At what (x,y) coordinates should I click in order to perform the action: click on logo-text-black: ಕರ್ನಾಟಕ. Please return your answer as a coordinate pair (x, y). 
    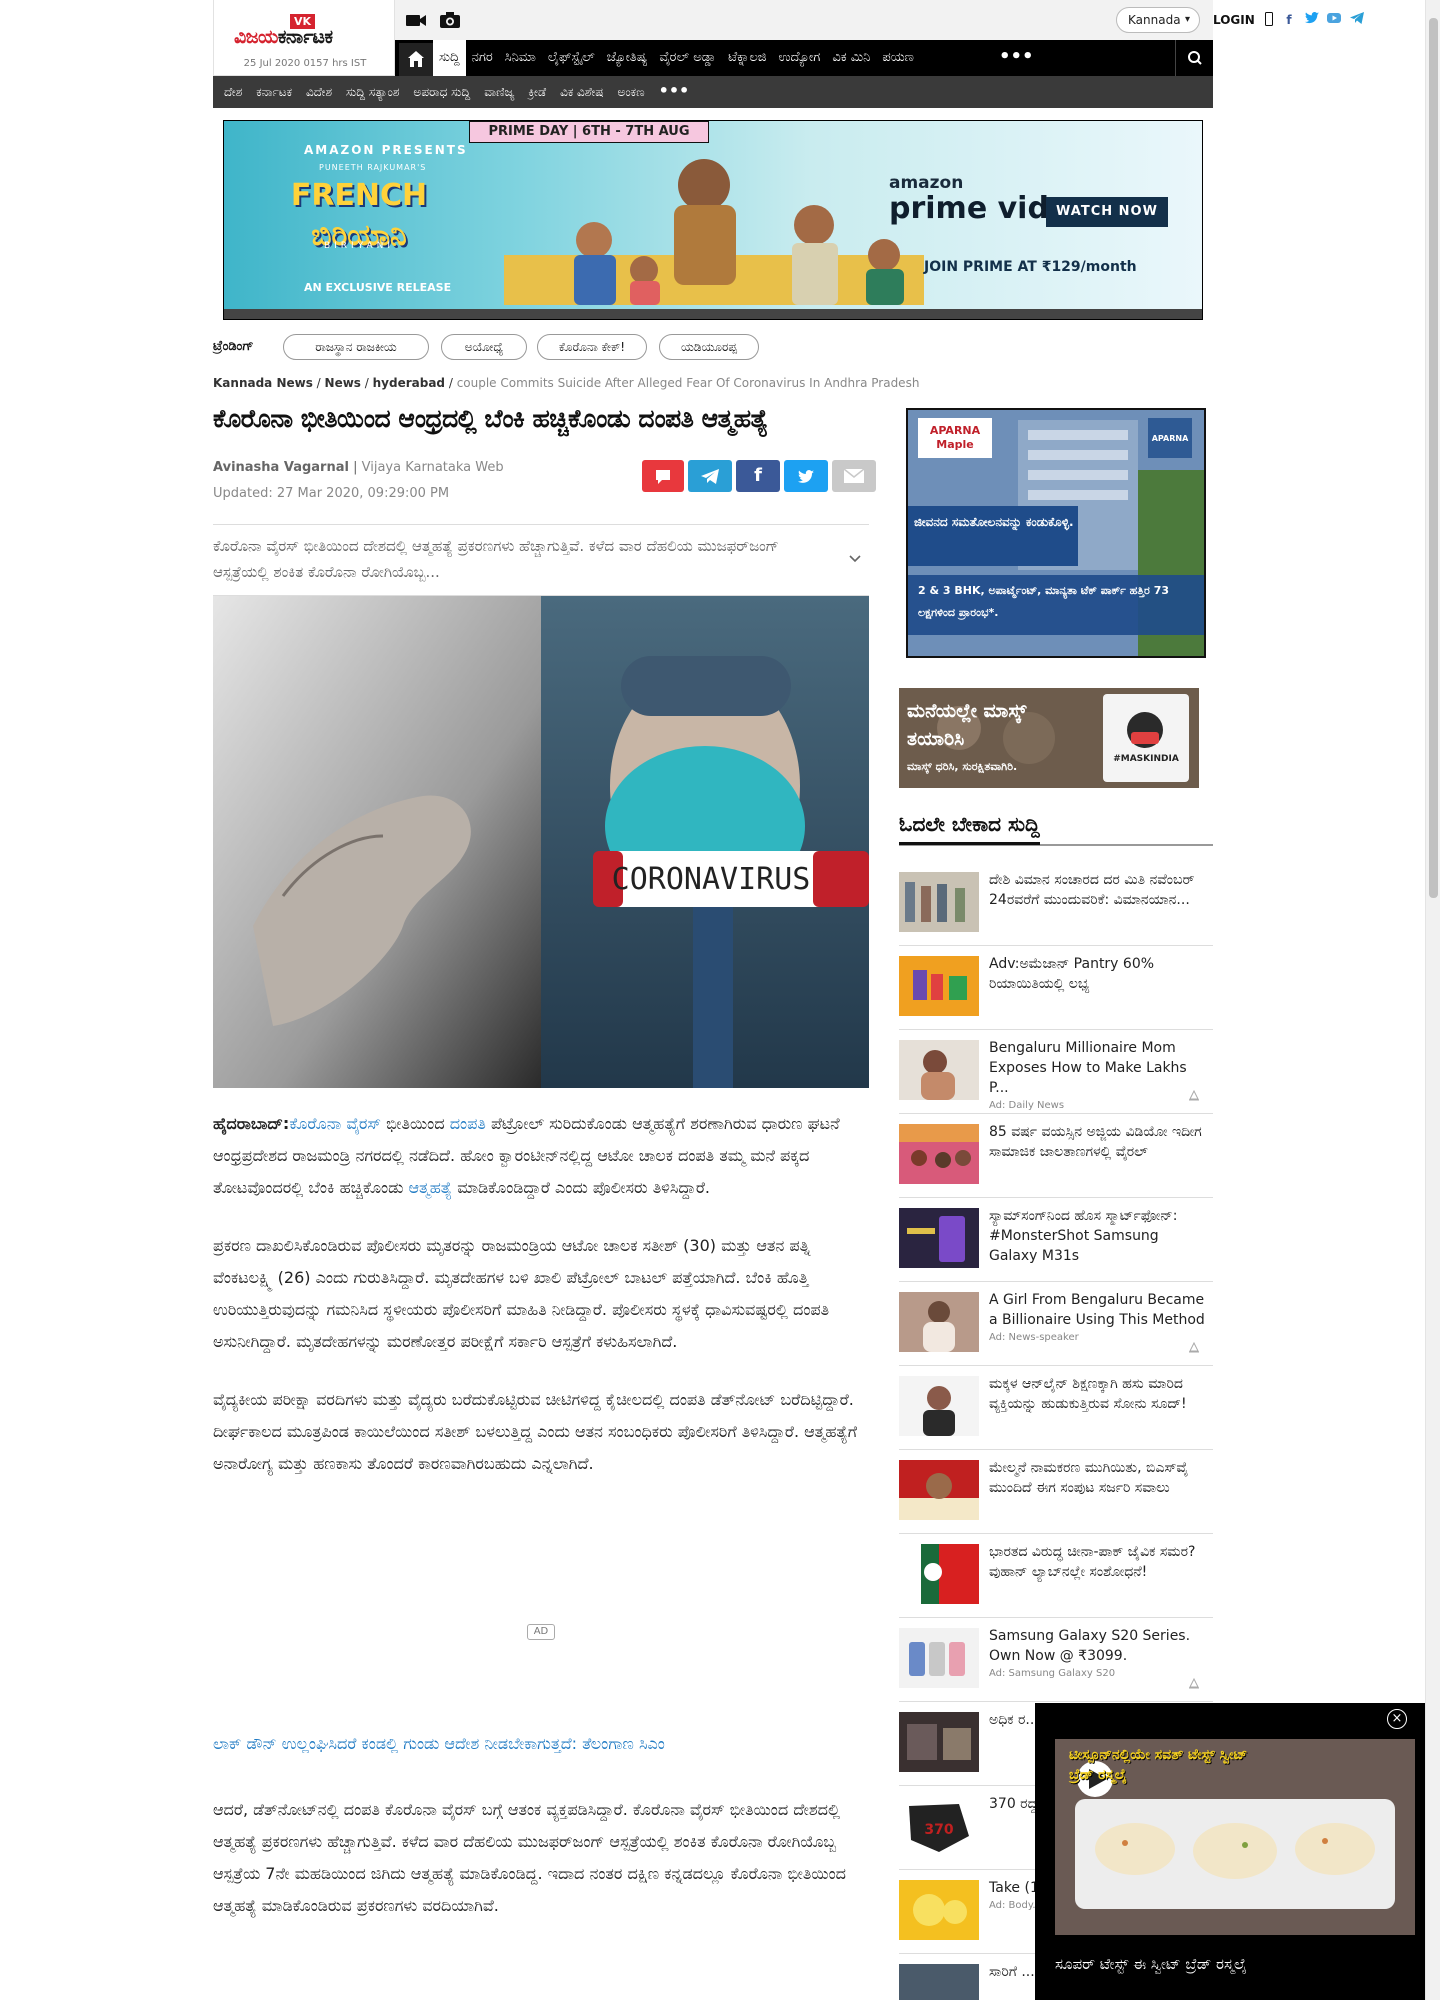
    Looking at the image, I should click on (305, 37).